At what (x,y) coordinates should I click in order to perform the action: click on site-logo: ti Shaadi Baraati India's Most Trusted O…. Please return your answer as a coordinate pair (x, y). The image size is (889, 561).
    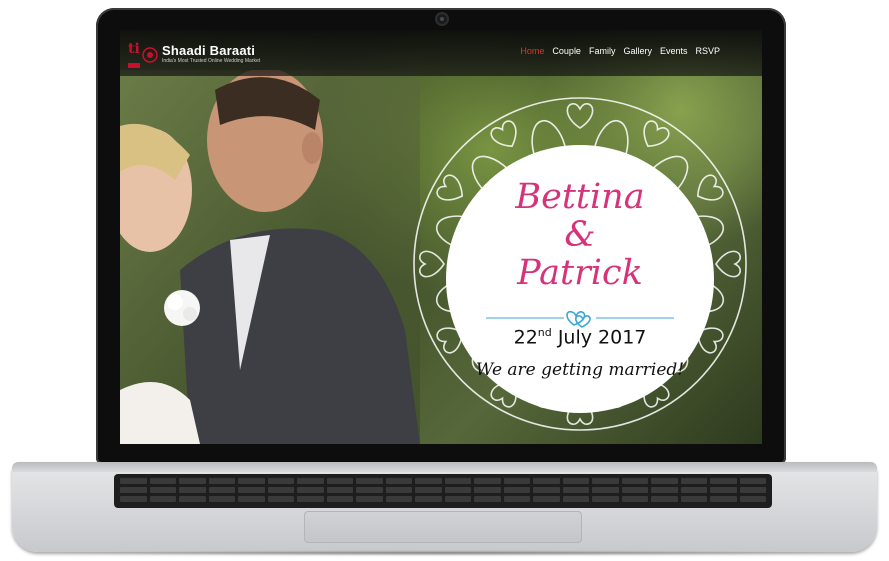
    Looking at the image, I should click on (193, 54).